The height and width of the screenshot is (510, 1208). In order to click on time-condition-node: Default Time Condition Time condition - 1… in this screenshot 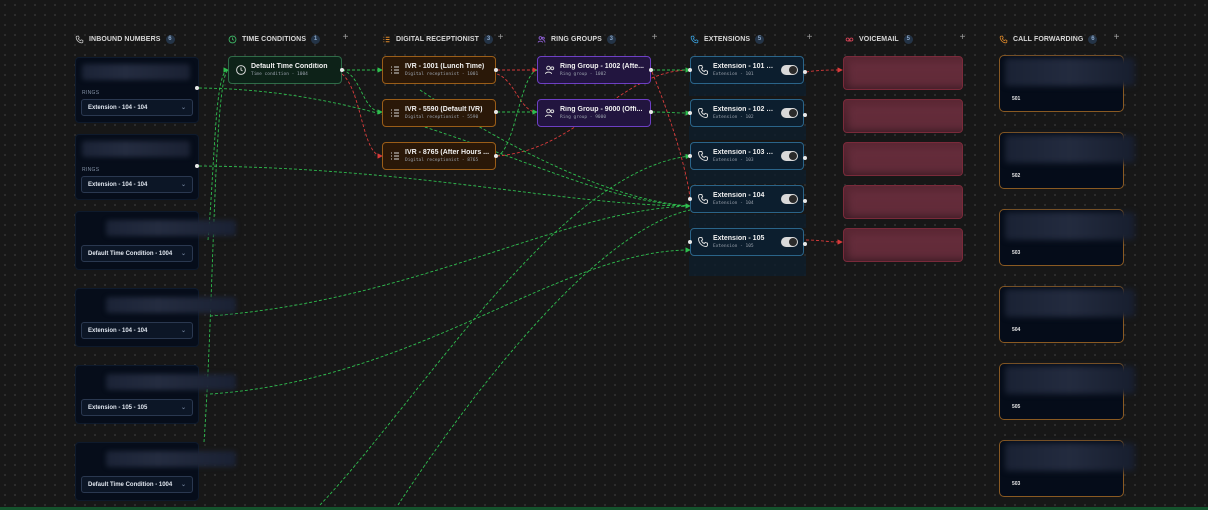, I will do `click(285, 70)`.